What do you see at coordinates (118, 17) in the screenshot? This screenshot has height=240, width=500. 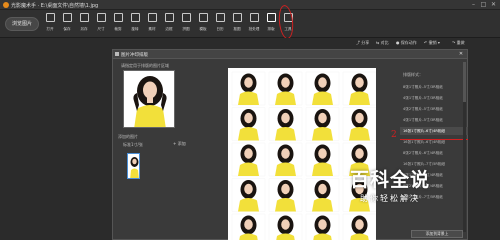 I see `crop-icon` at bounding box center [118, 17].